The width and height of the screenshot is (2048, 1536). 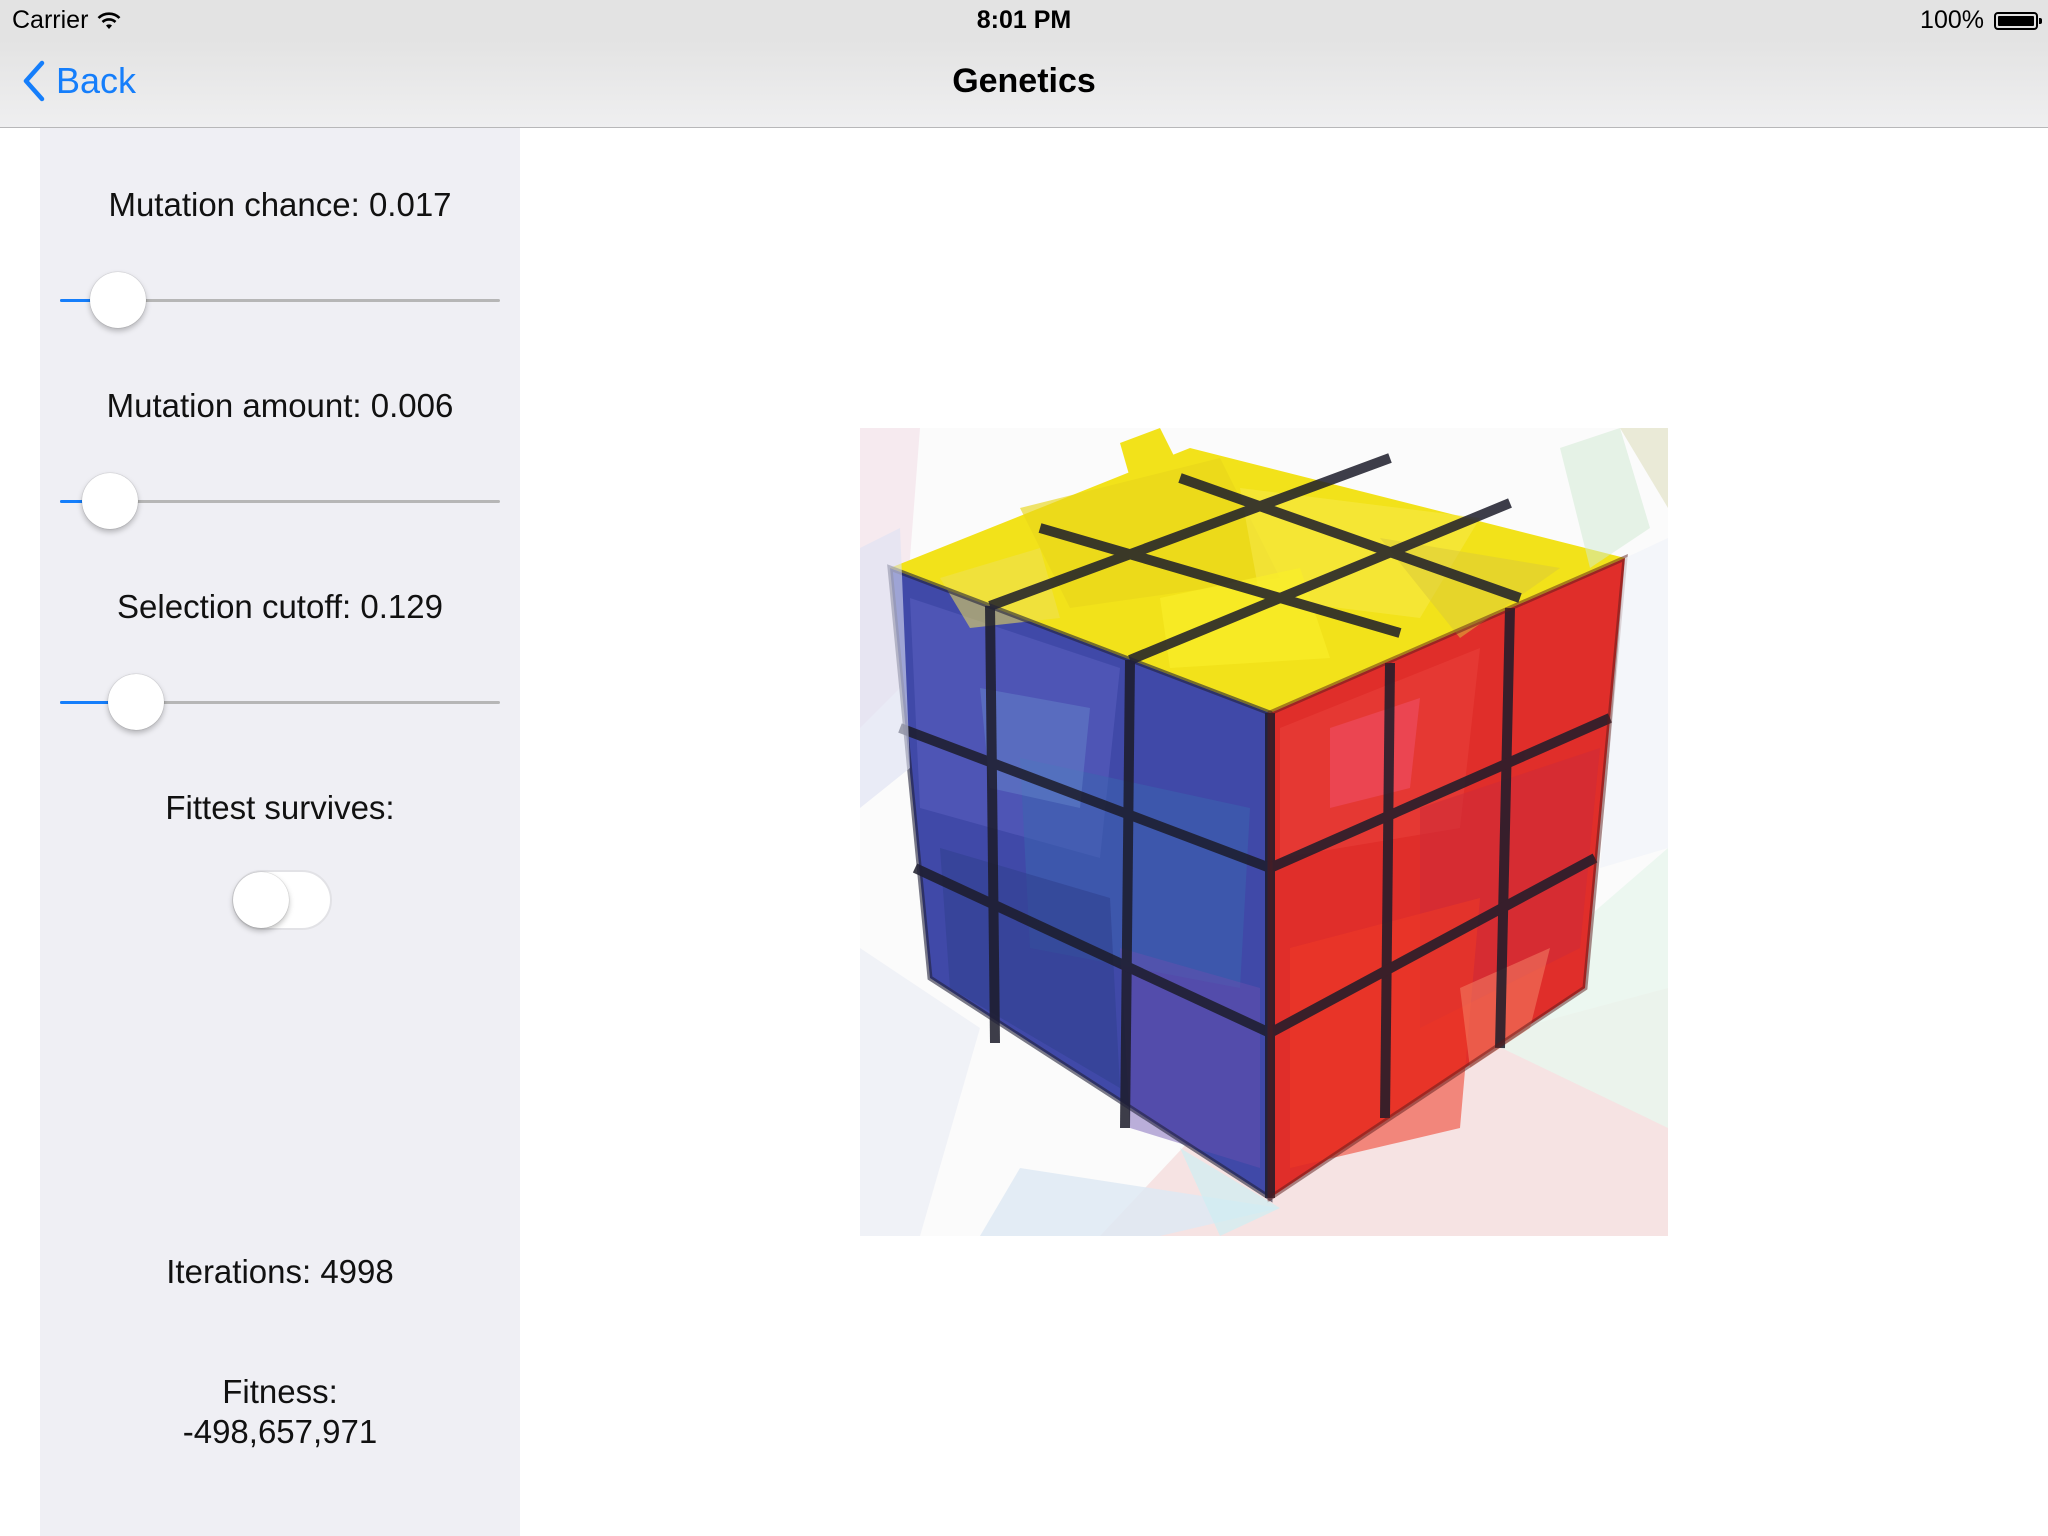 I want to click on selection-cutoff-slider, so click(x=280, y=702).